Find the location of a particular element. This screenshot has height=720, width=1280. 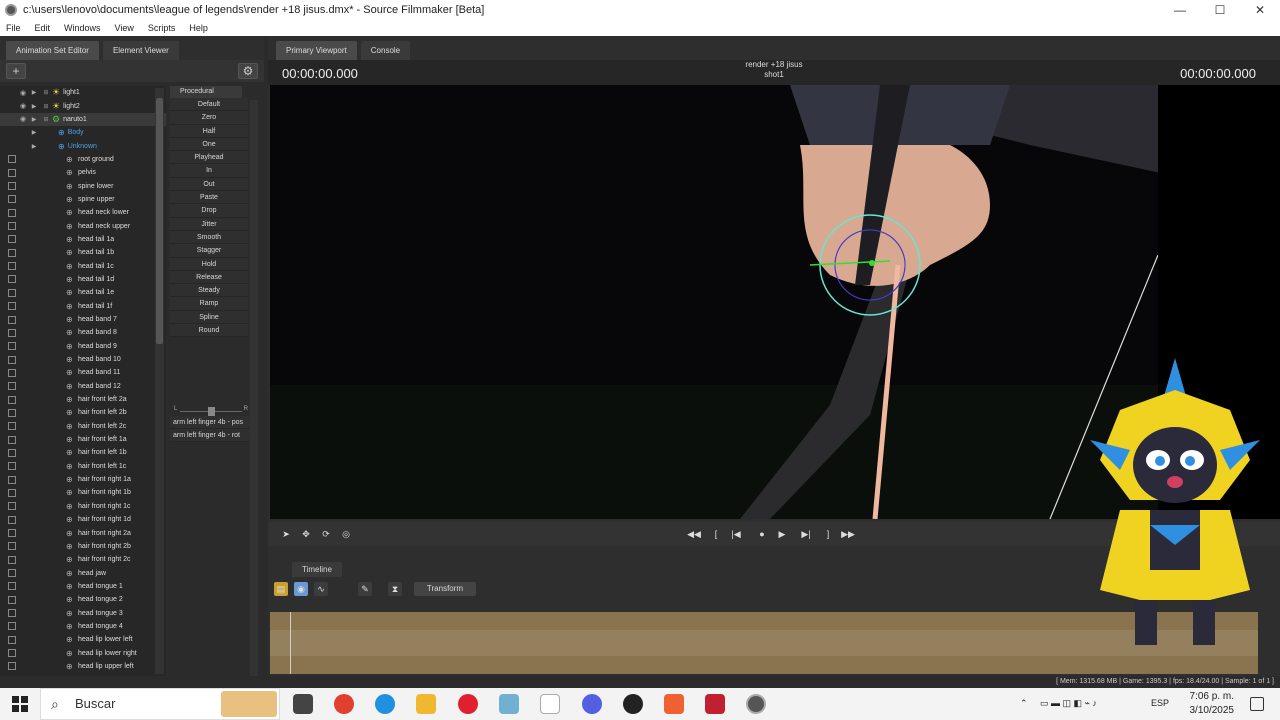

bone-row: ⊕ hair front left 2c is located at coordinates (83, 426).